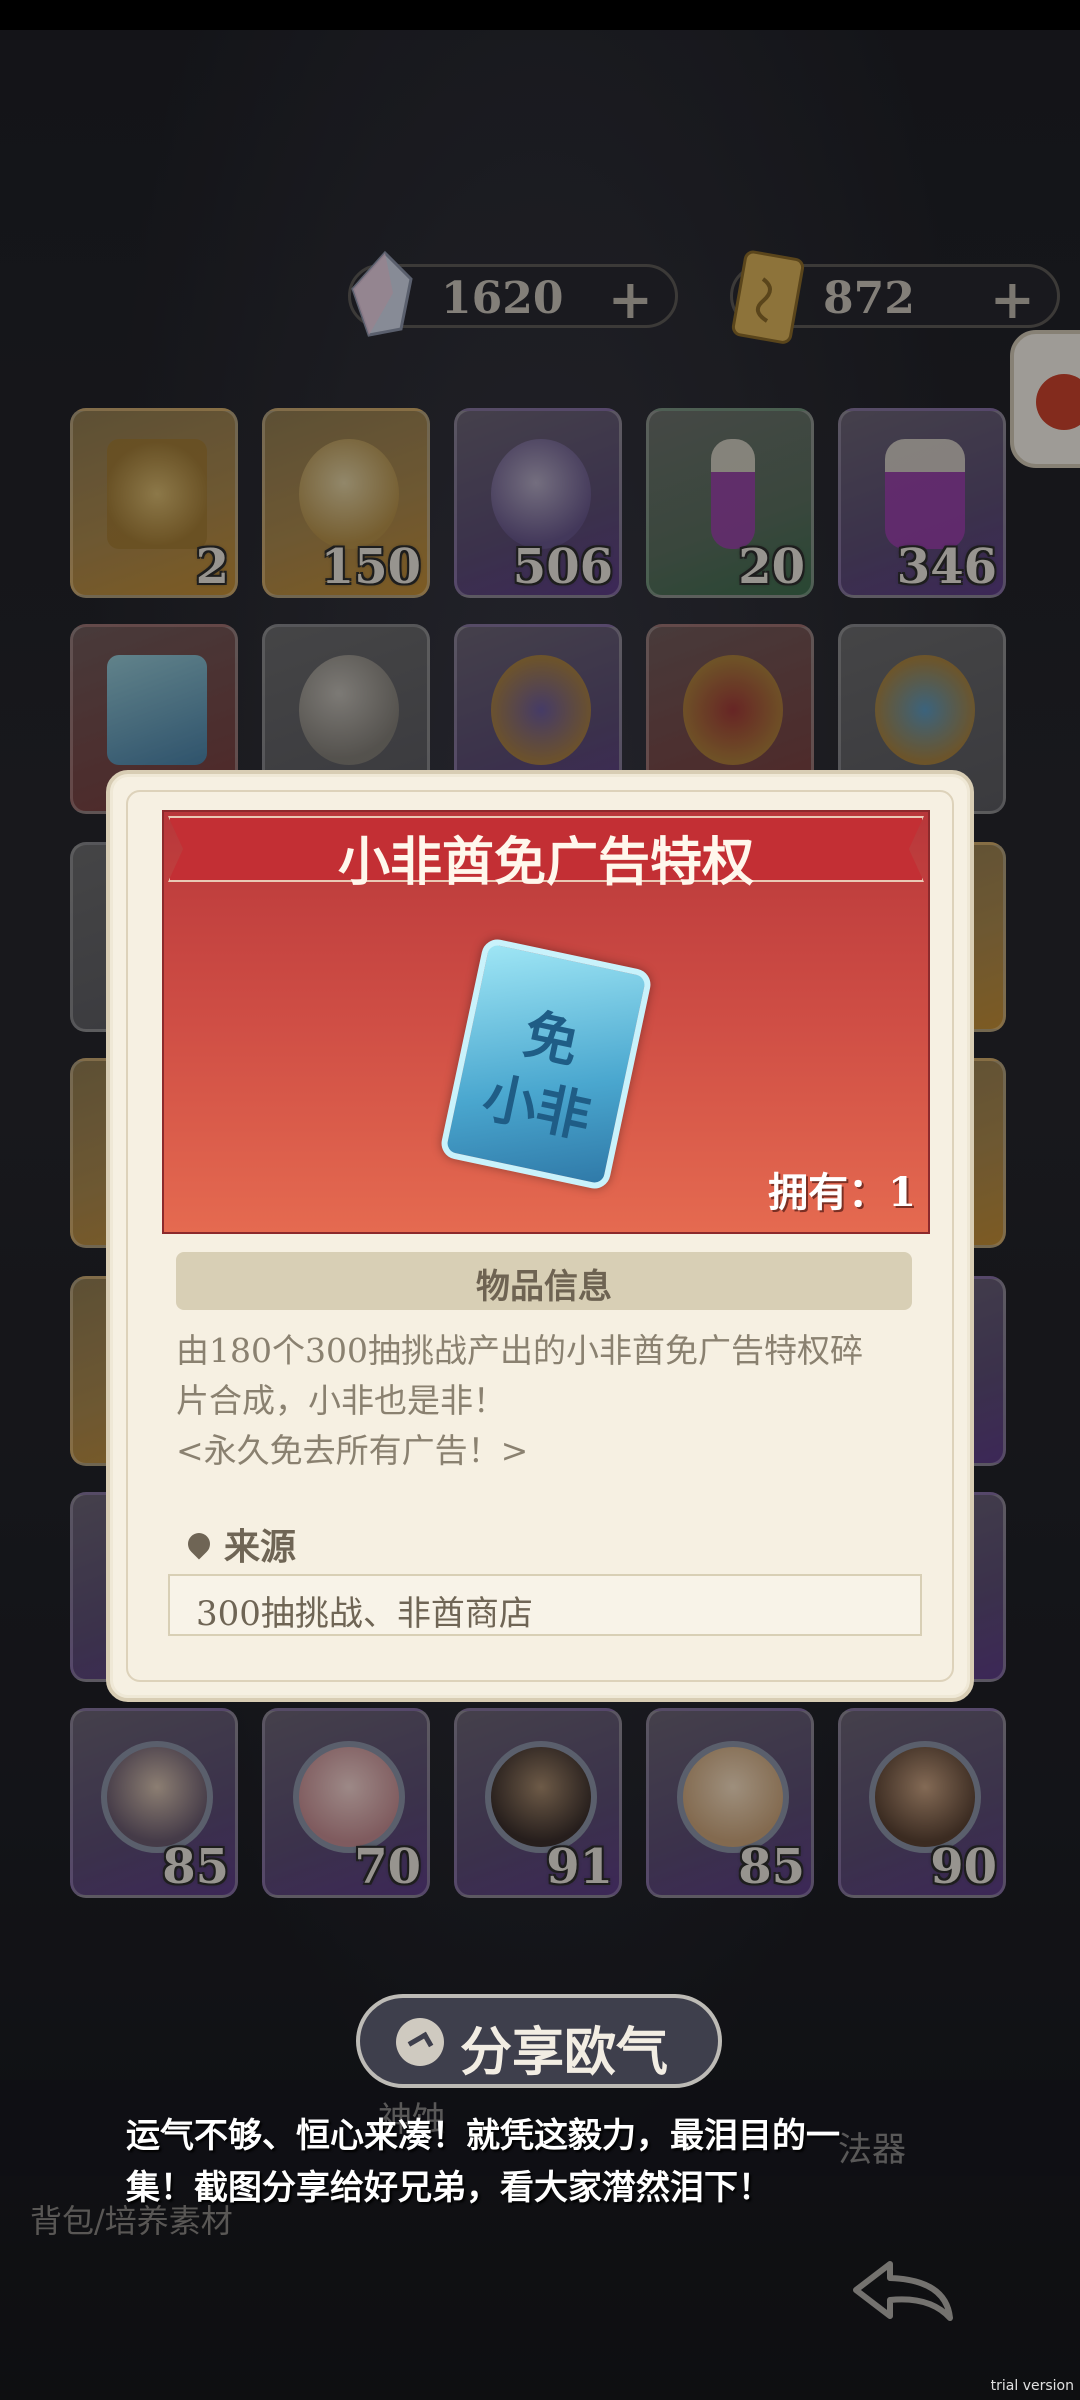 This screenshot has height=2400, width=1080. Describe the element at coordinates (842, 1192) in the screenshot. I see `owned-count: 拥有：1` at that location.